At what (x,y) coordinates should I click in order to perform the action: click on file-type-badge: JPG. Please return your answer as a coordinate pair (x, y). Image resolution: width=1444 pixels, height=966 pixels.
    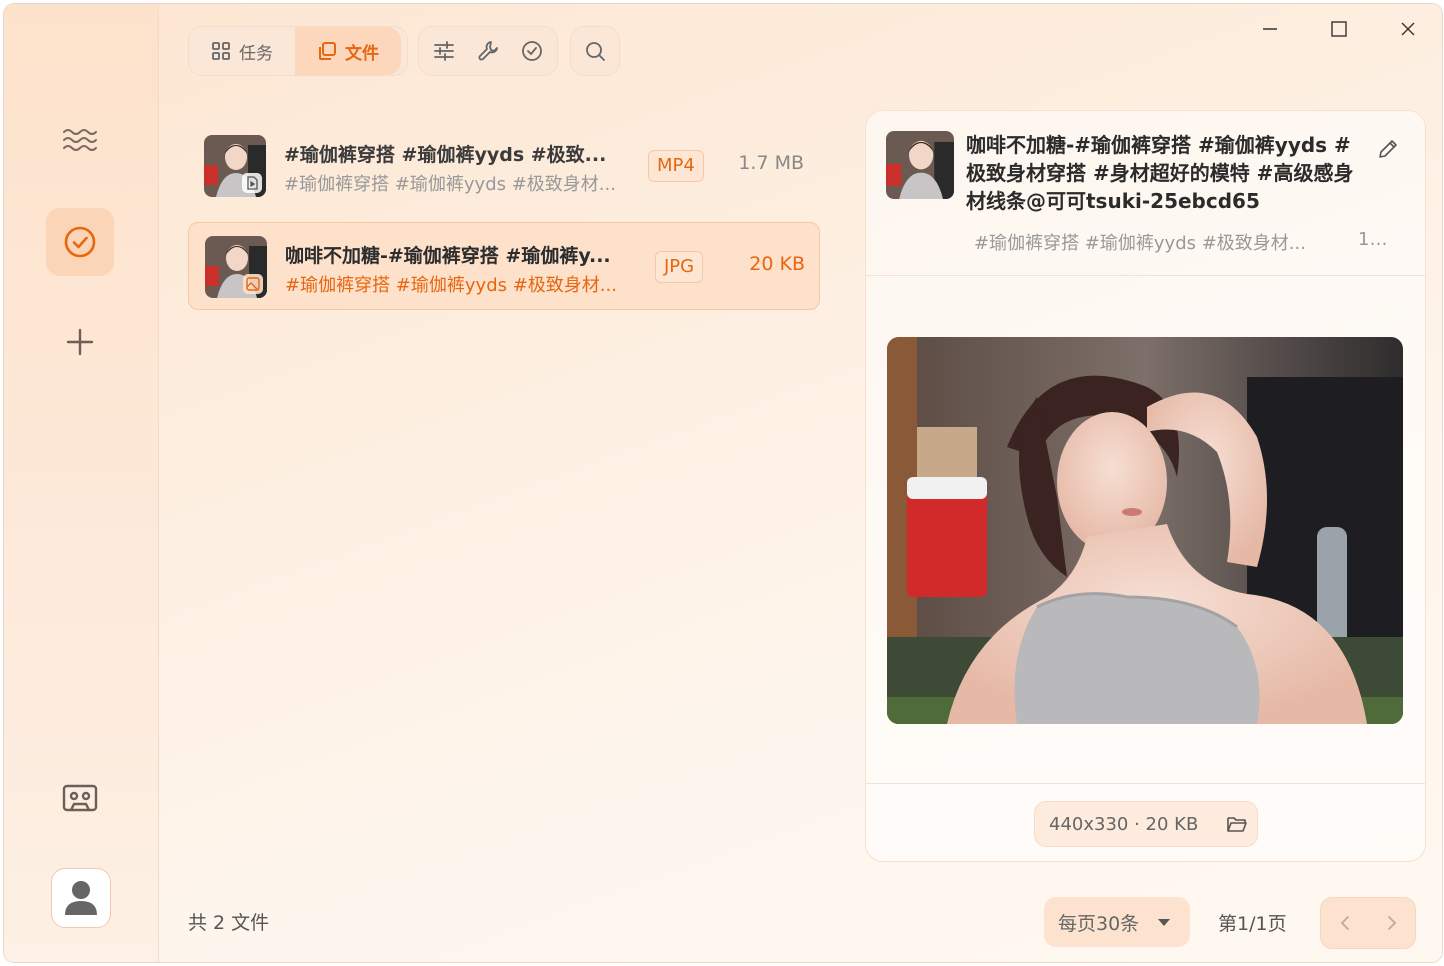
    Looking at the image, I should click on (679, 267).